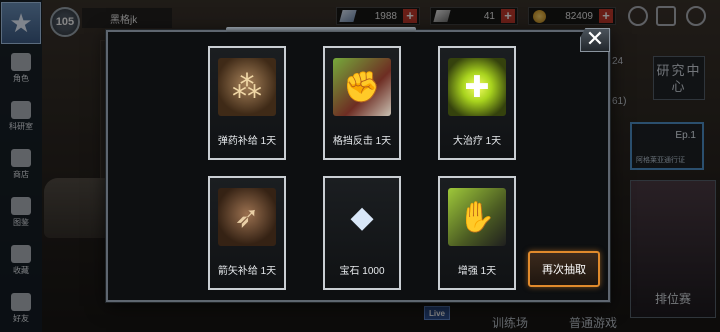  I want to click on reward-card-gem: ◆ 宝石 1000, so click(362, 233).